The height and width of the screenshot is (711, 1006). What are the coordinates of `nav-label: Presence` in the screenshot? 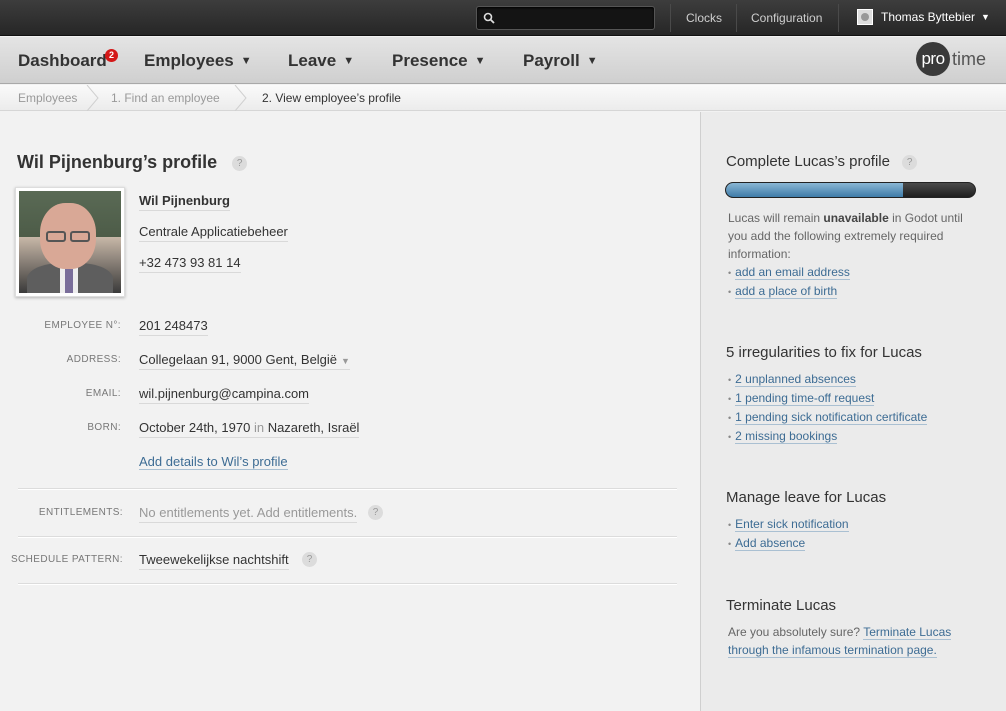 It's located at (430, 60).